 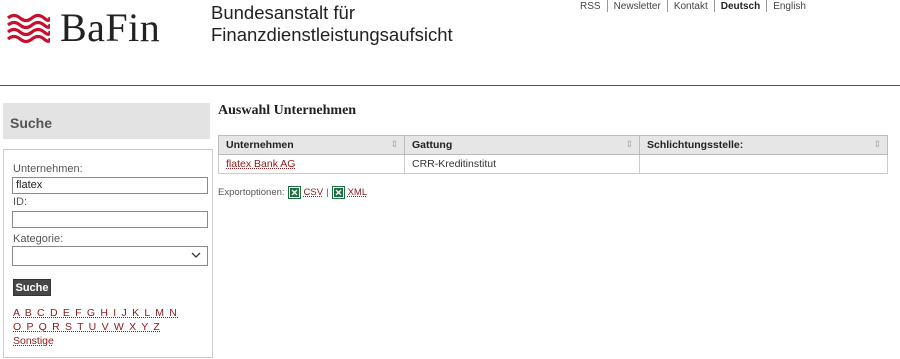 I want to click on csv-export-link: CSV, so click(x=314, y=192).